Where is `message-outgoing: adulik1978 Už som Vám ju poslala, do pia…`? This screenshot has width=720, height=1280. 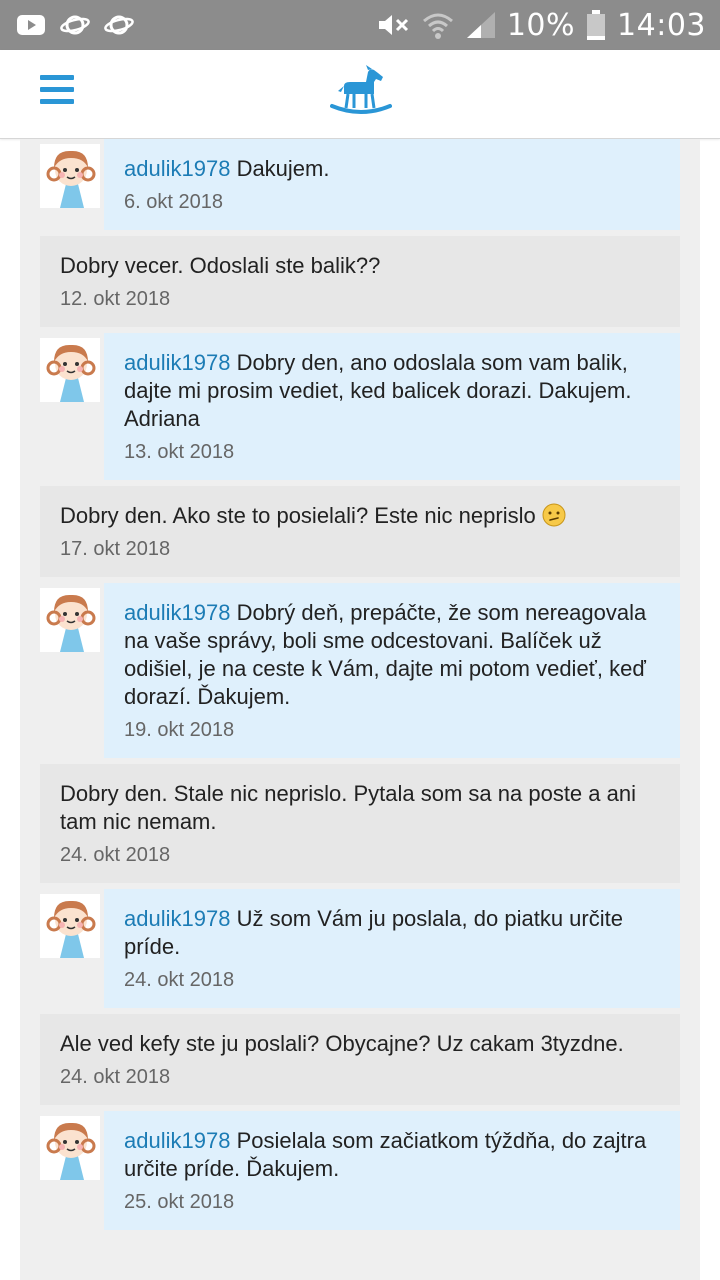
message-outgoing: adulik1978 Už som Vám ju poslala, do pia… is located at coordinates (360, 948).